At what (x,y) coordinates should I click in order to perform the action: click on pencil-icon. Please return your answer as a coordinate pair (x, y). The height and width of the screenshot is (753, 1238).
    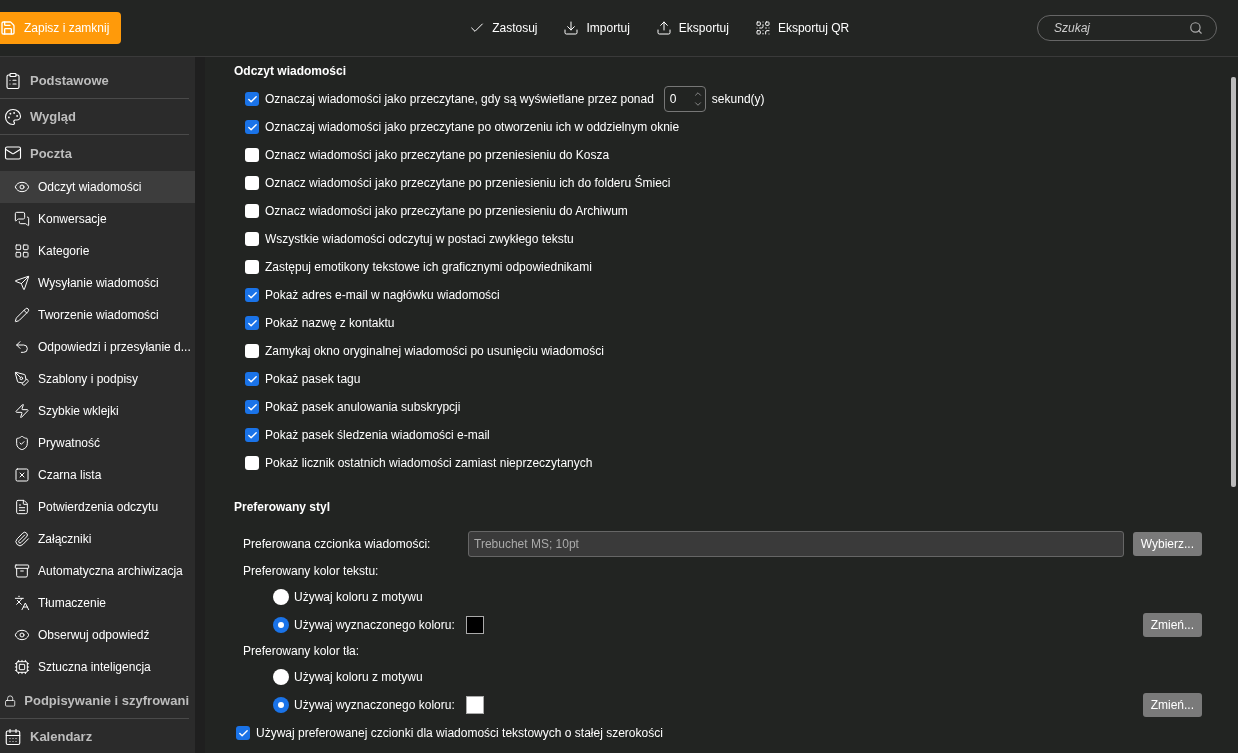
    Looking at the image, I should click on (22, 315).